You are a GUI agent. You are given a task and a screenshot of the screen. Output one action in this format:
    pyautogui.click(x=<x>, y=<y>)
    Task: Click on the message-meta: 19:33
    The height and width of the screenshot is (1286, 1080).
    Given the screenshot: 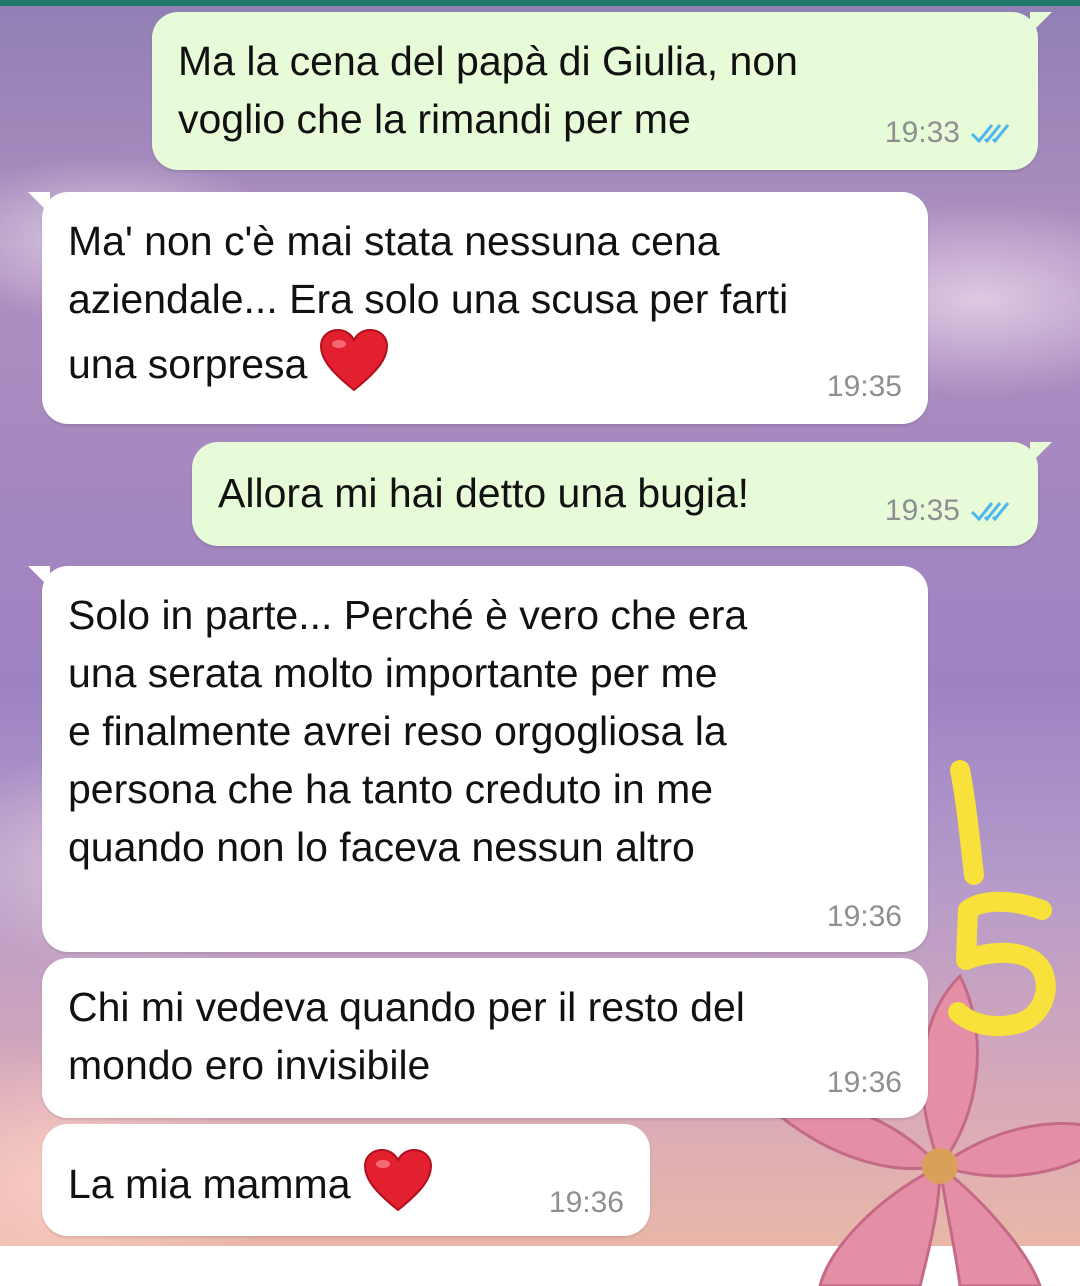 What is the action you would take?
    pyautogui.click(x=949, y=133)
    